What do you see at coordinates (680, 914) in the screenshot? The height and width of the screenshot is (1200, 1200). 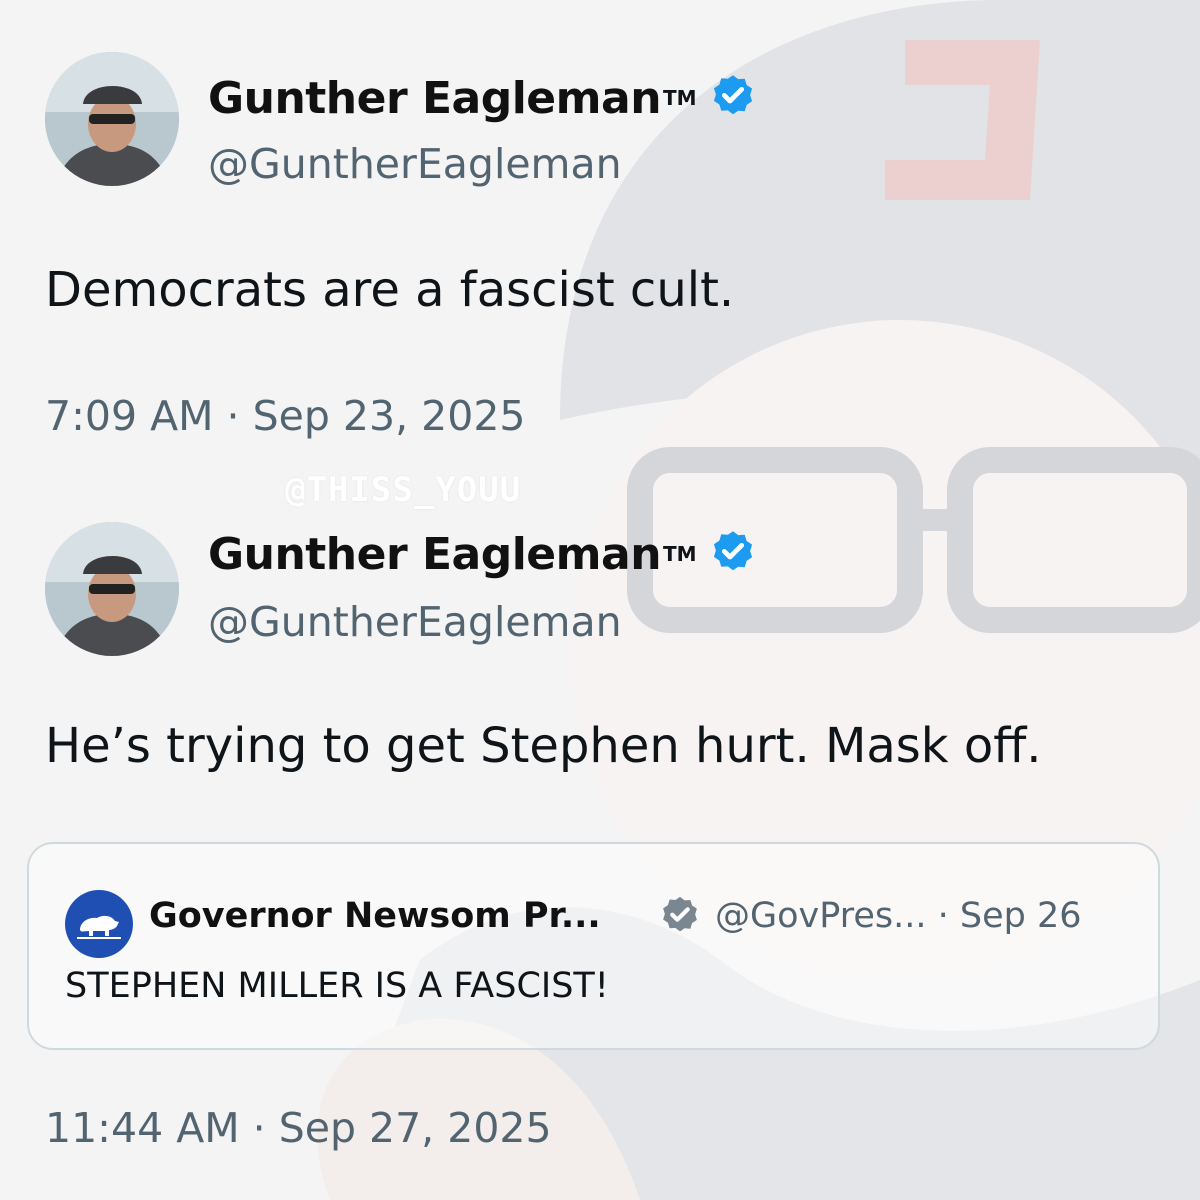 I see `gray-verified-badge-icon` at bounding box center [680, 914].